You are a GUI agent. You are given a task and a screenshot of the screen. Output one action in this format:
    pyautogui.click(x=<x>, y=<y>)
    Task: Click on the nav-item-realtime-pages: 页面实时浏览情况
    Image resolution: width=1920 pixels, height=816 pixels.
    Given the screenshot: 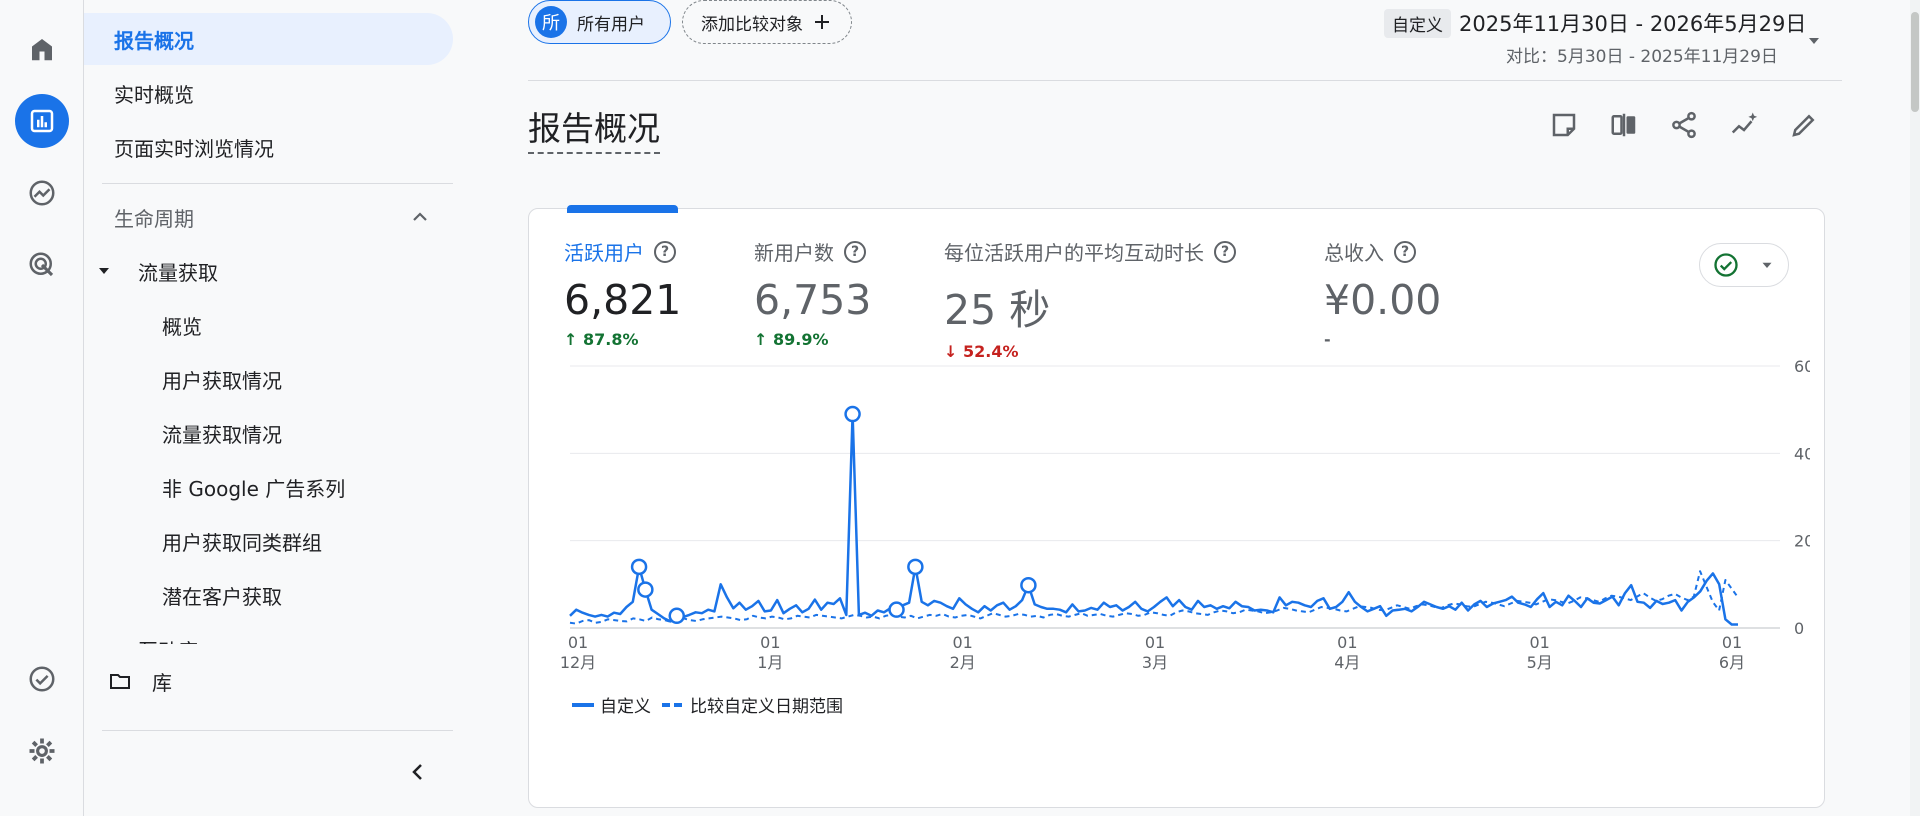 What is the action you would take?
    pyautogui.click(x=268, y=147)
    